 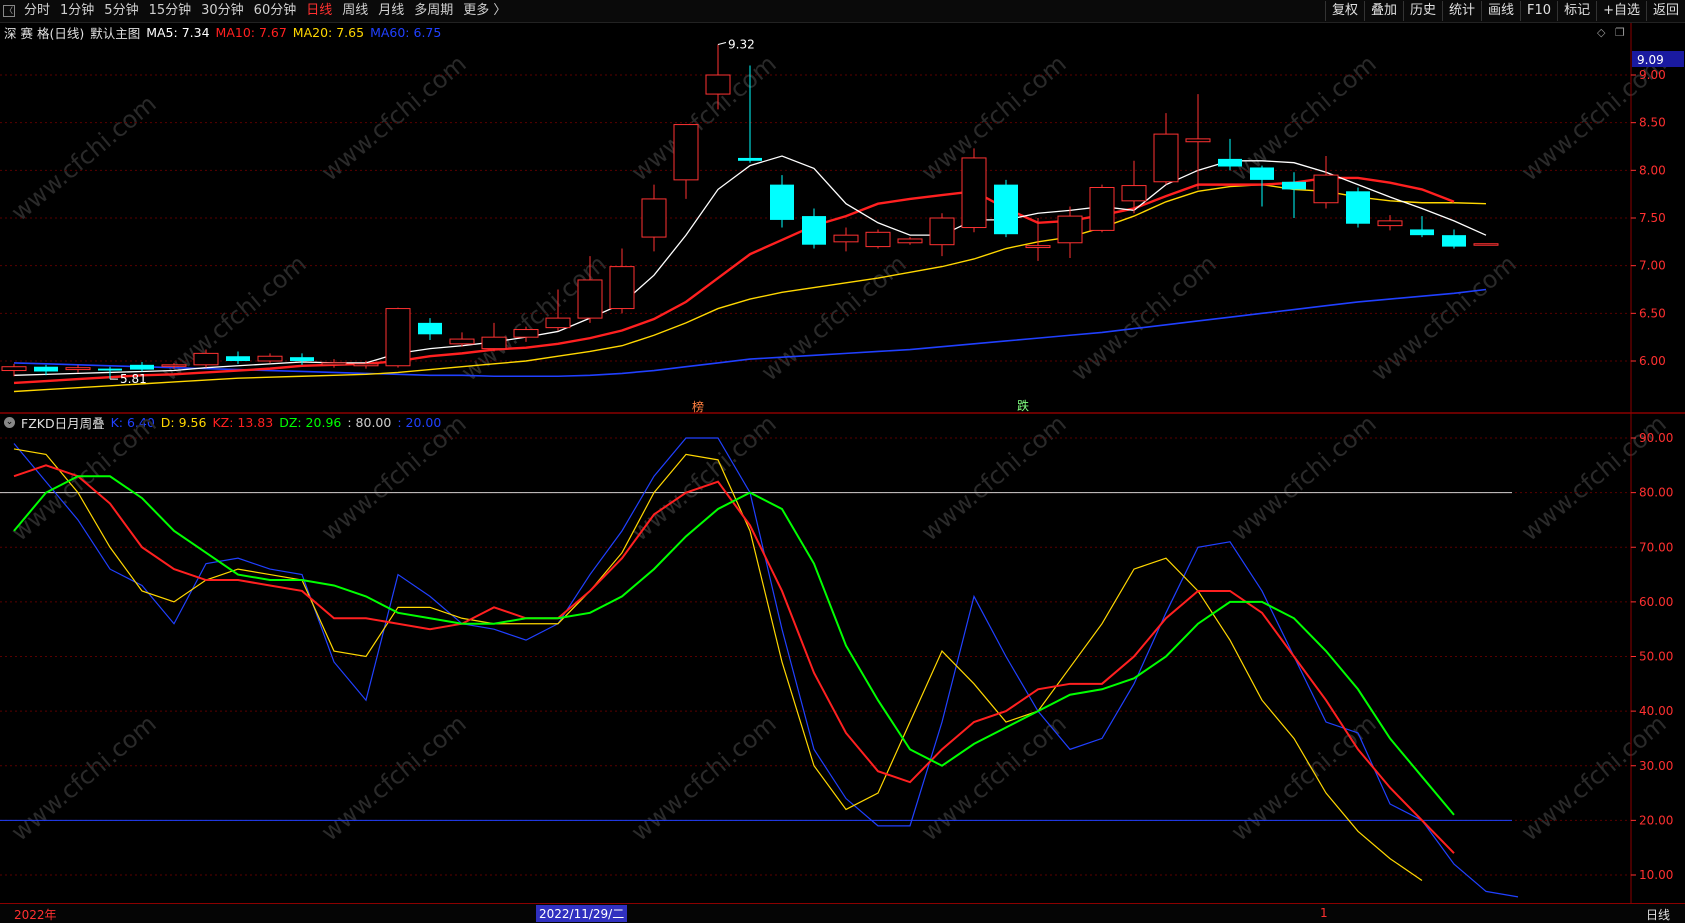 I want to click on marker-bang: 榜, so click(x=698, y=406).